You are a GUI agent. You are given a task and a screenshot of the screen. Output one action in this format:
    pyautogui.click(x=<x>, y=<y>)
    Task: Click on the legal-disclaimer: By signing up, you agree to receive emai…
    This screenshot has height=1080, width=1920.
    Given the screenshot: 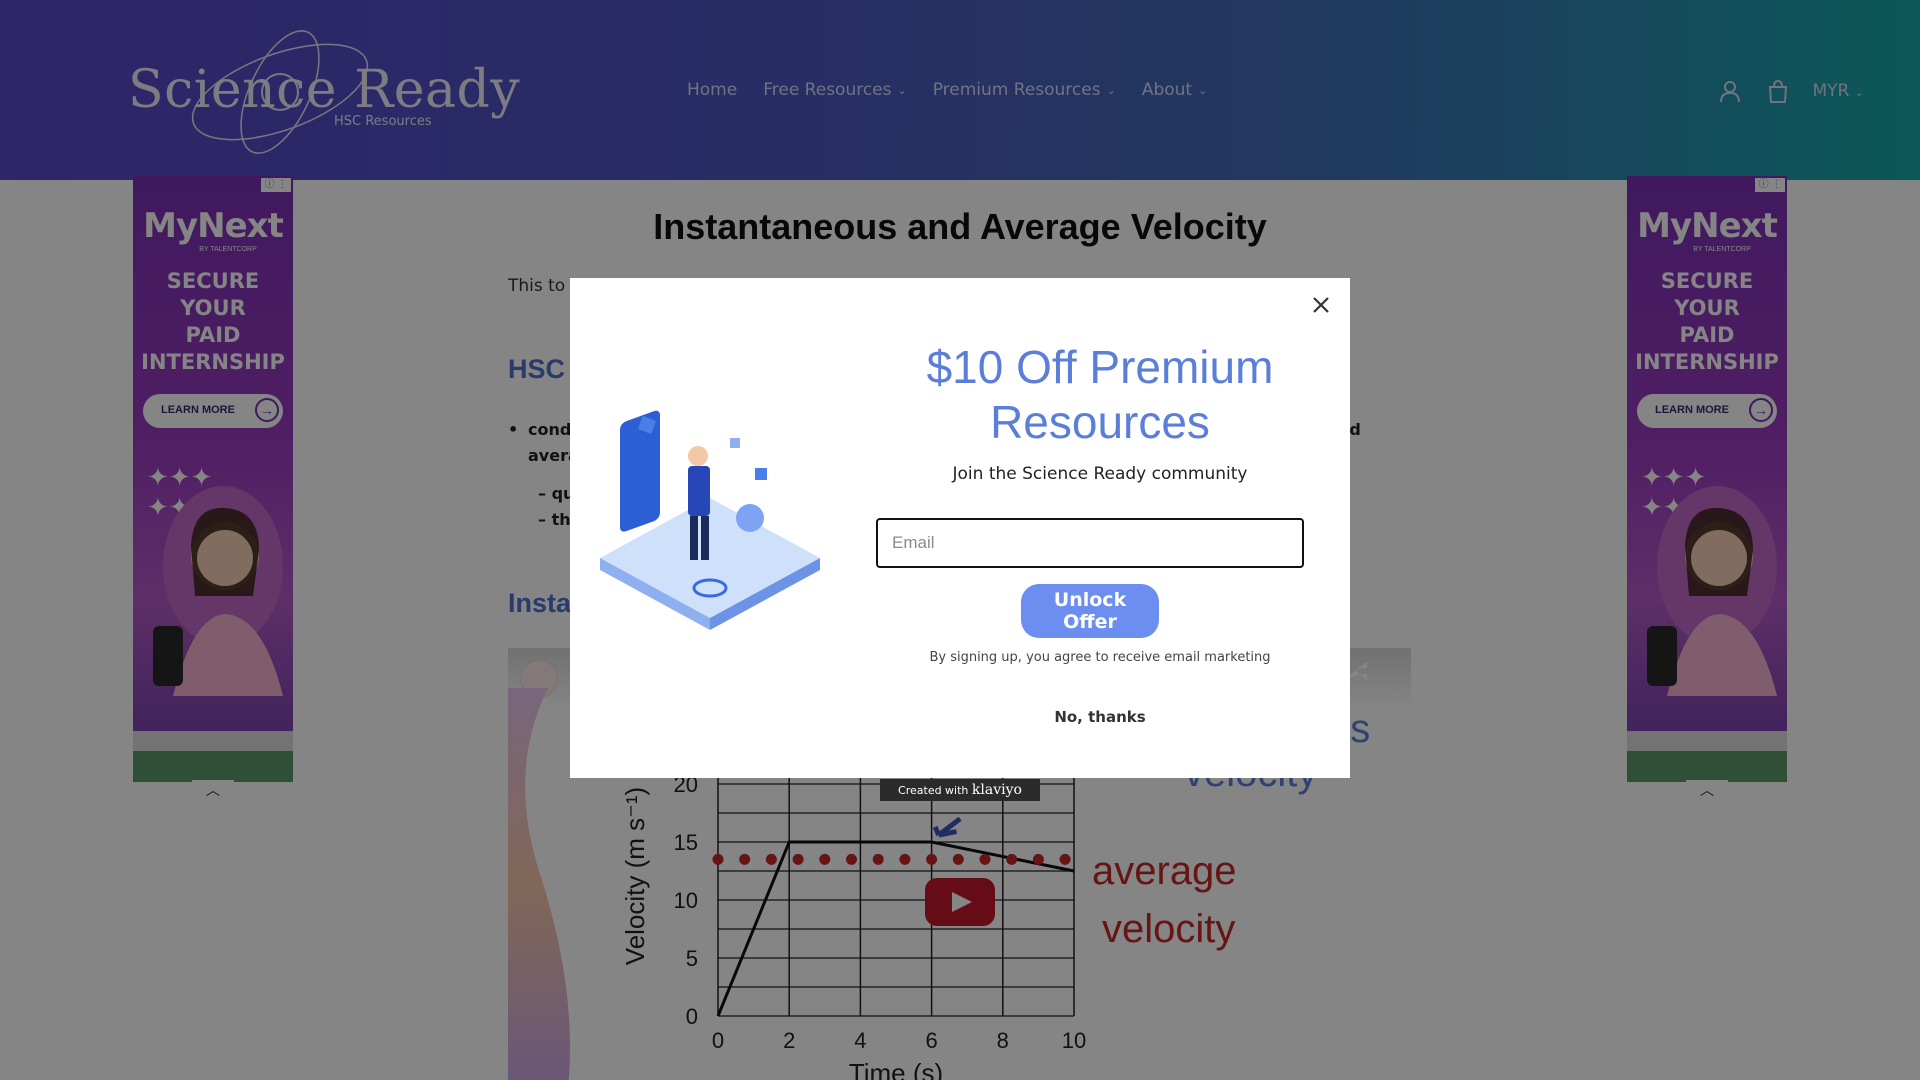 What is the action you would take?
    pyautogui.click(x=1100, y=657)
    